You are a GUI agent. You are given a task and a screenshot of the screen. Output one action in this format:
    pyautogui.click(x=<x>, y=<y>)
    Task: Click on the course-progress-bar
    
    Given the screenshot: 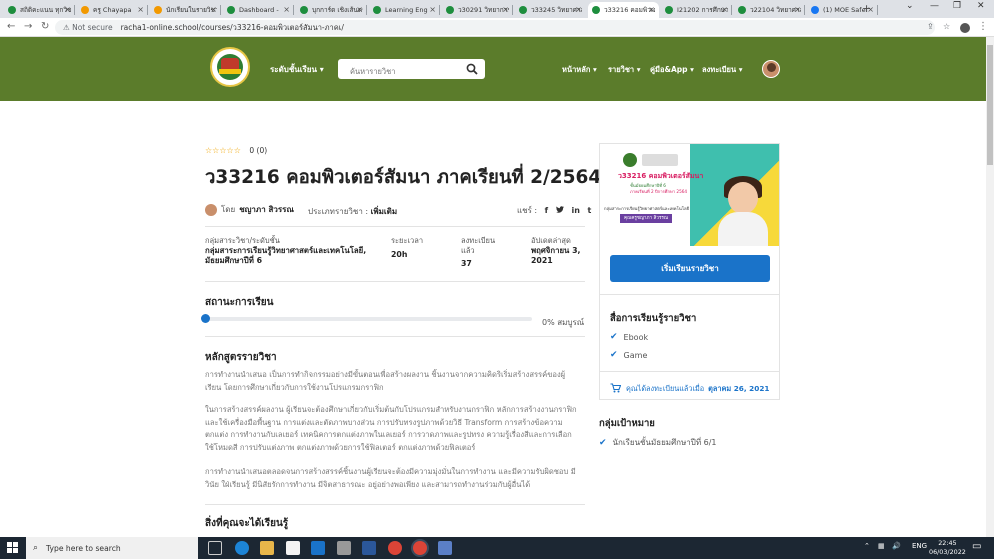 What is the action you would take?
    pyautogui.click(x=366, y=318)
    